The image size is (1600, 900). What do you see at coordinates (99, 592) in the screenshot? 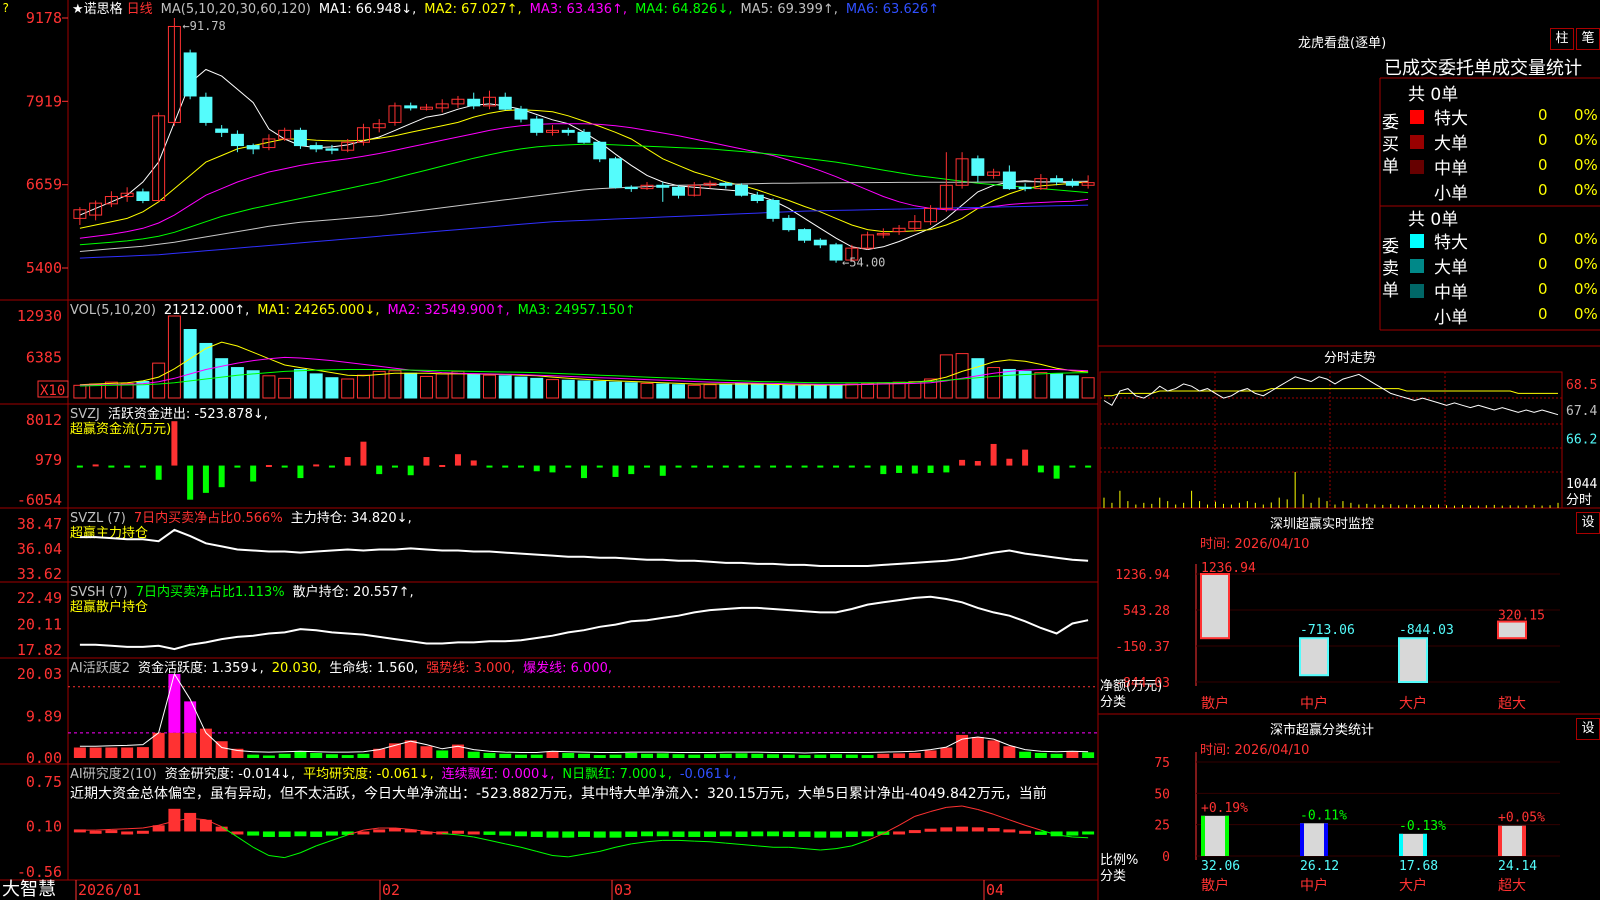
I see `svsh-legend-0: SVSH (7)` at bounding box center [99, 592].